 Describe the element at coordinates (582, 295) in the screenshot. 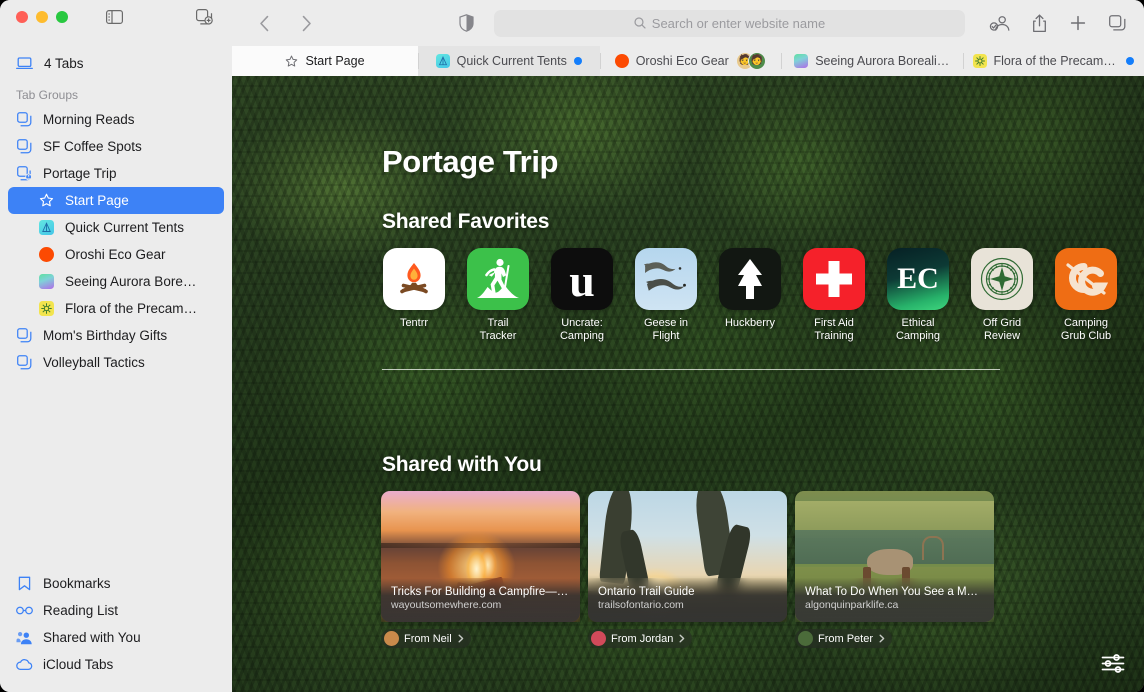

I see `favorite-uncrate-camping: u Uncrate: Camping` at that location.